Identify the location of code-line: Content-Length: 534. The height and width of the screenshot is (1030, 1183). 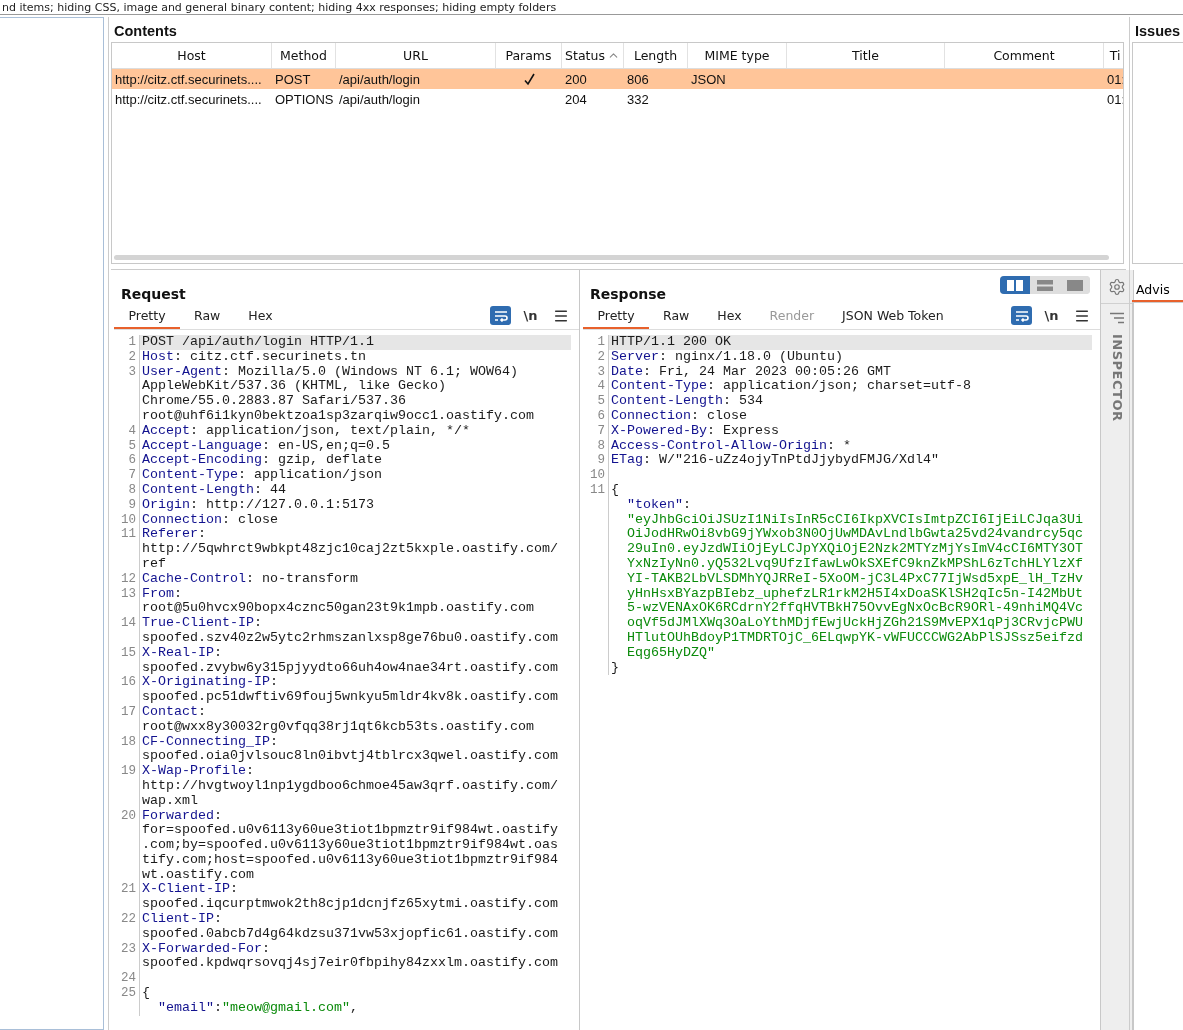
(687, 401).